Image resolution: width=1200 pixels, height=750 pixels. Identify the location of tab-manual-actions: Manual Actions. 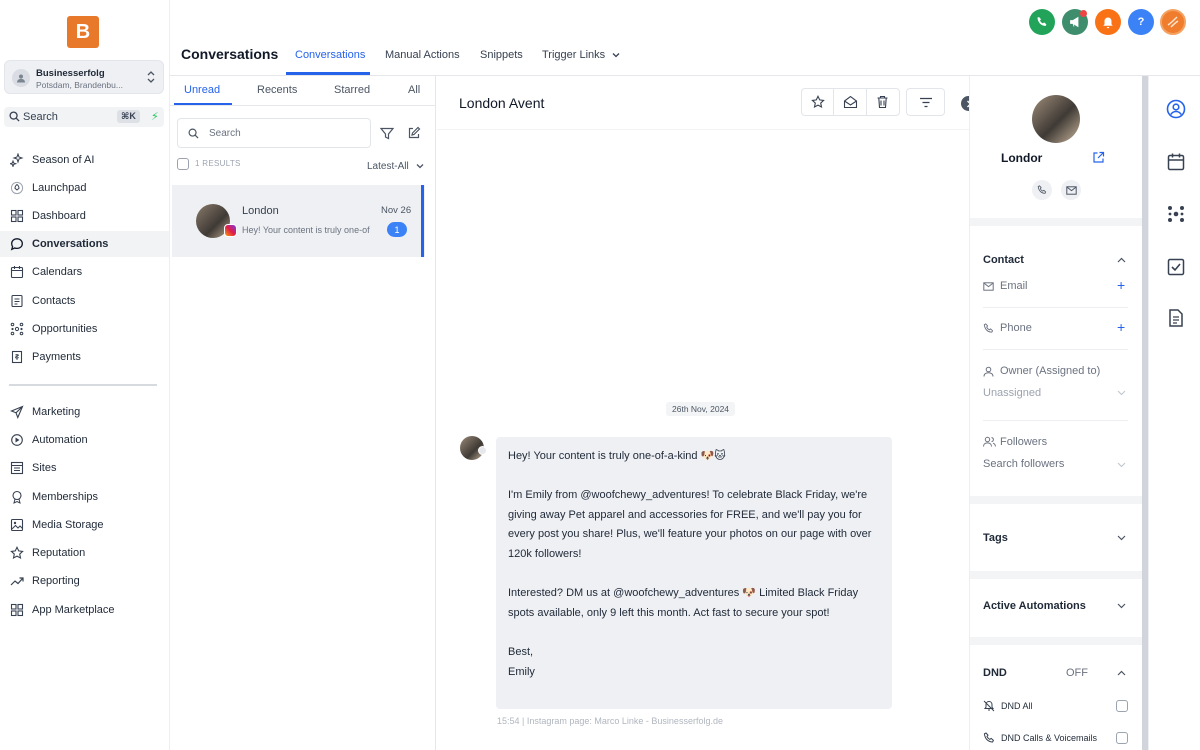
(422, 55).